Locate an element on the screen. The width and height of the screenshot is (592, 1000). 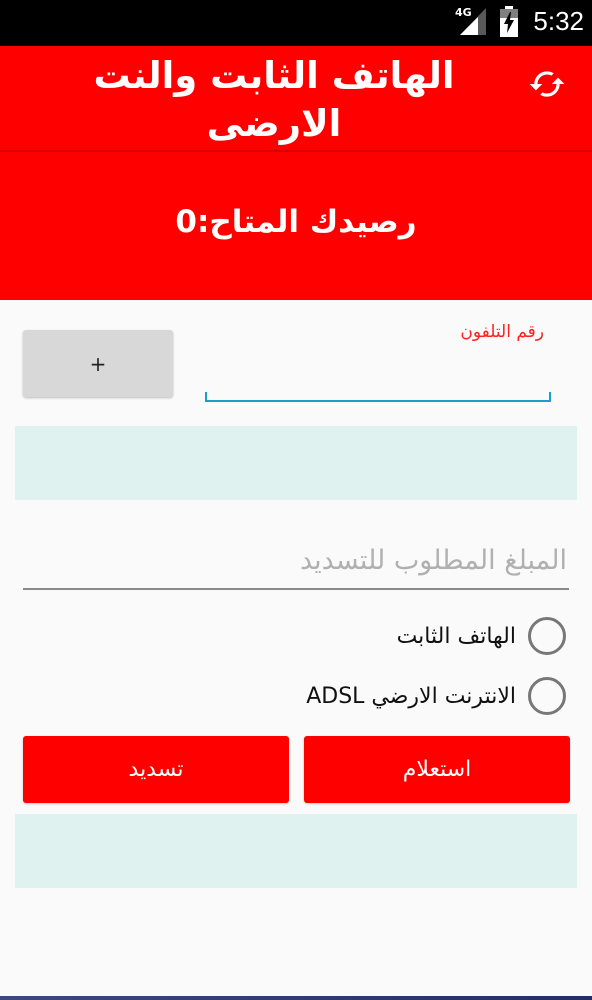
clock: 5:32 is located at coordinates (558, 21).